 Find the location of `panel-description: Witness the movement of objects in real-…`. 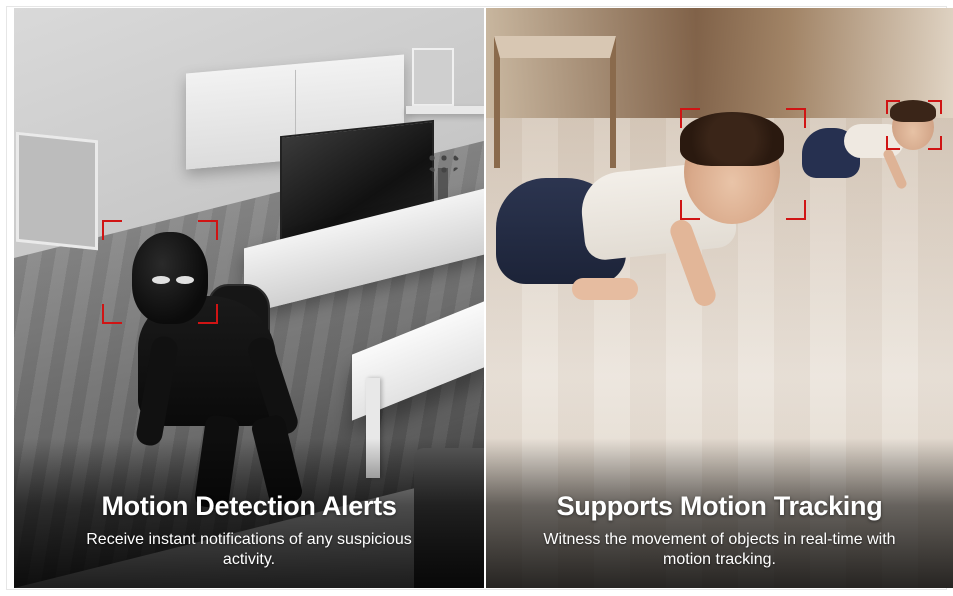

panel-description: Witness the movement of objects in real-… is located at coordinates (719, 549).